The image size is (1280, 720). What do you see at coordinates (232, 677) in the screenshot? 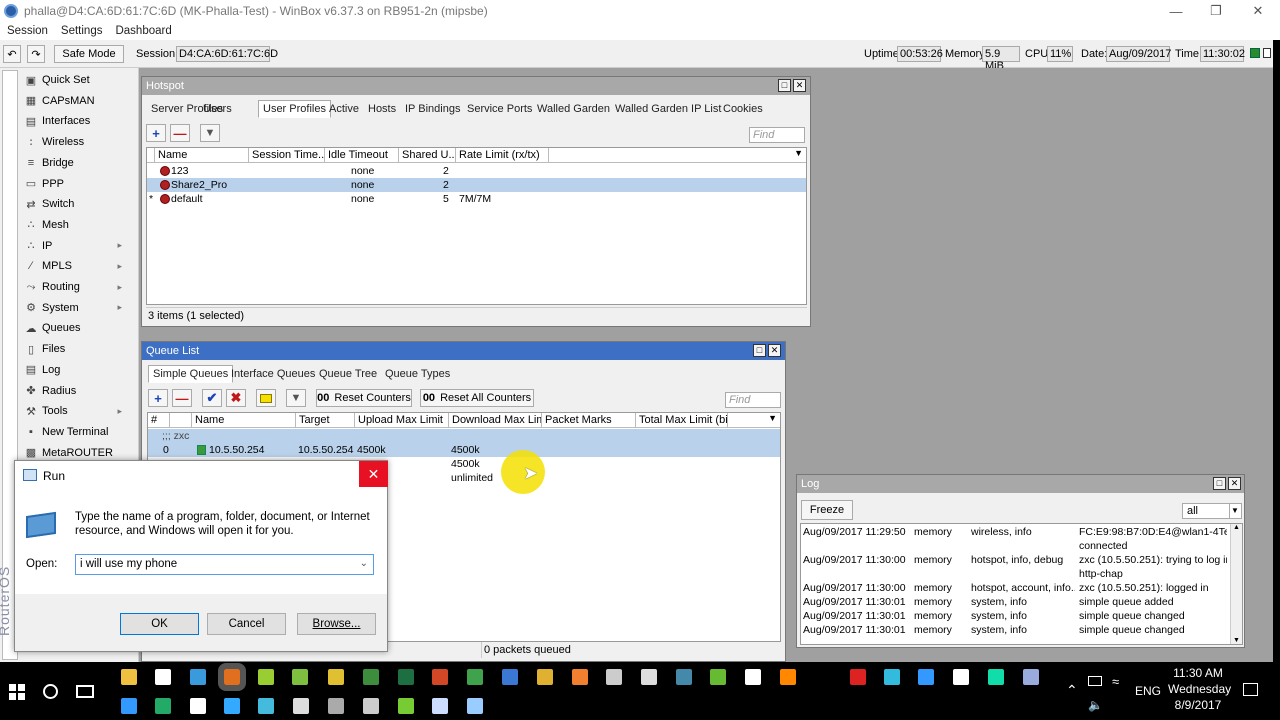
I see `notes-icon` at bounding box center [232, 677].